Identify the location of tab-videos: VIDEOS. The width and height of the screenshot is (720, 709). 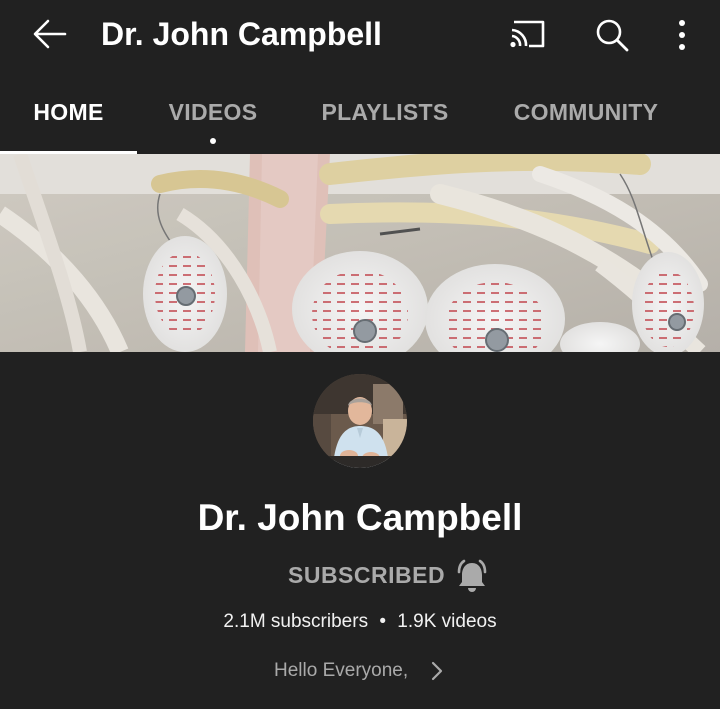
(213, 112).